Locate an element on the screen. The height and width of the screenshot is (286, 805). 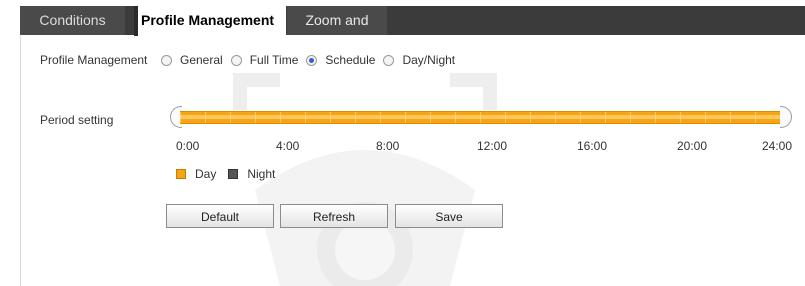
legend-day-label: Day is located at coordinates (206, 174).